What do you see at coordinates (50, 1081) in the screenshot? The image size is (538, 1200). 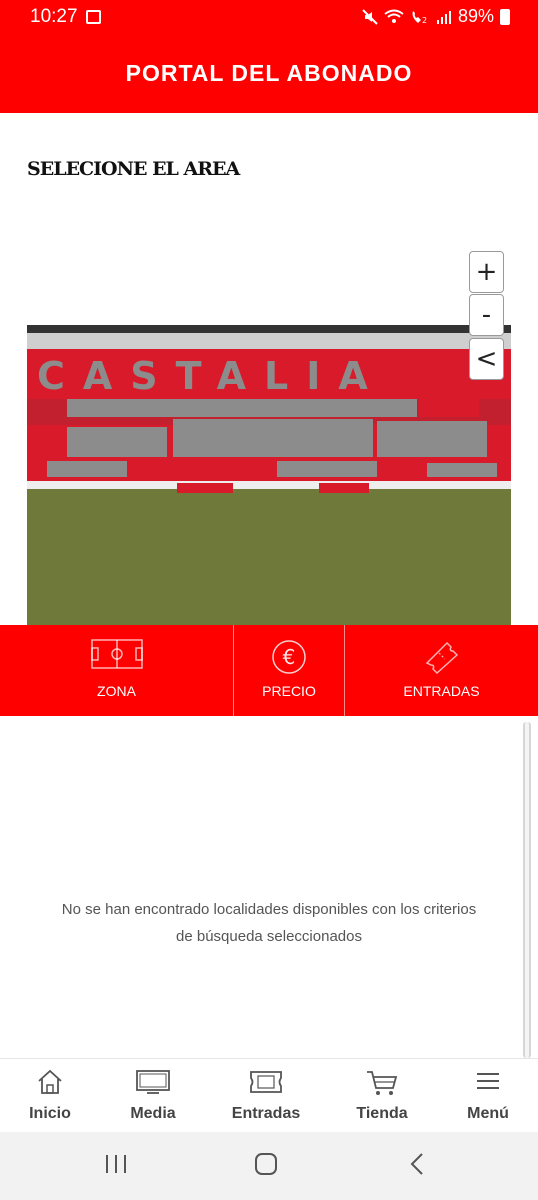 I see `home-icon` at bounding box center [50, 1081].